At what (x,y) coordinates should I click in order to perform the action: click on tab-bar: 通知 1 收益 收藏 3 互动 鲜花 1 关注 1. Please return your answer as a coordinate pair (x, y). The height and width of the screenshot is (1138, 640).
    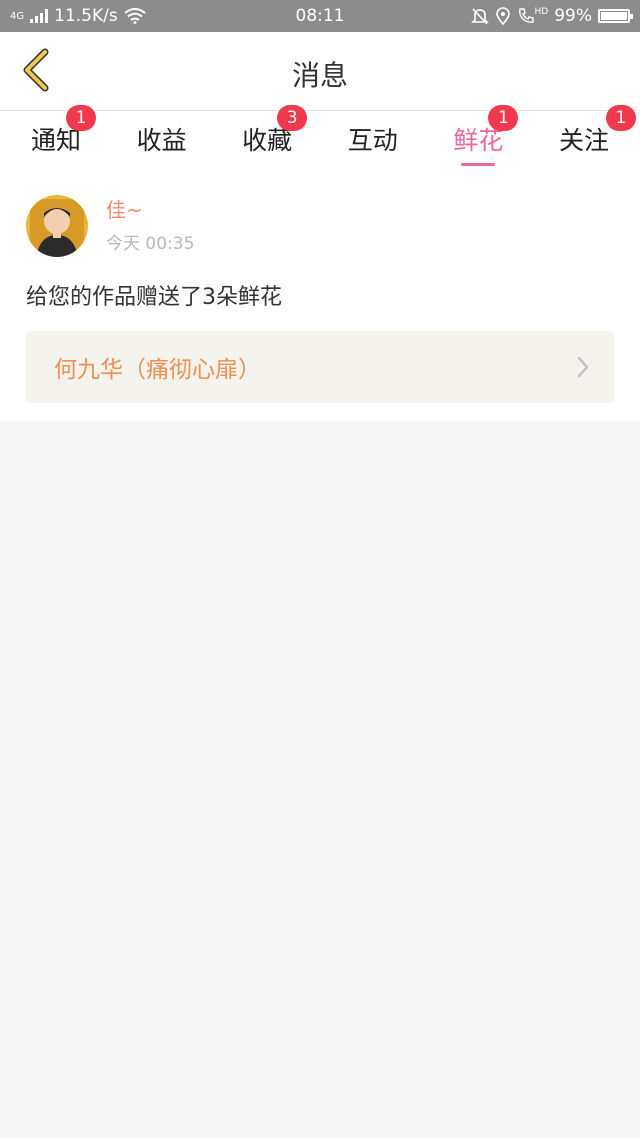
    Looking at the image, I should click on (320, 139).